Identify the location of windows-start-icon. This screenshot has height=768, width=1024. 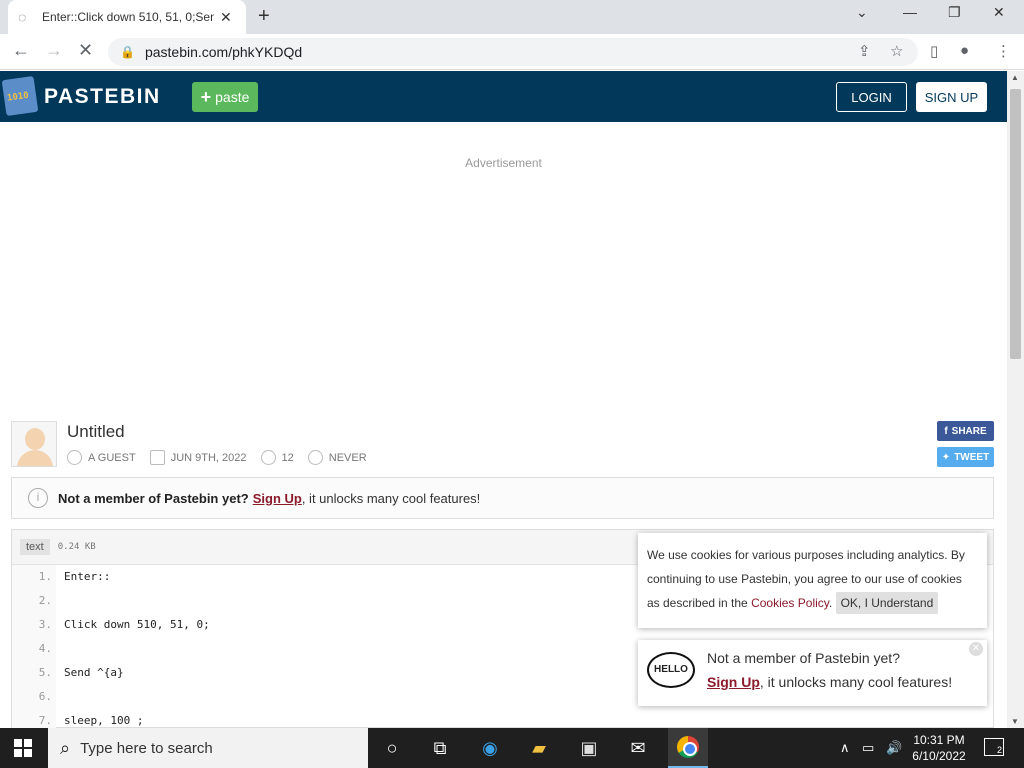
(23, 748).